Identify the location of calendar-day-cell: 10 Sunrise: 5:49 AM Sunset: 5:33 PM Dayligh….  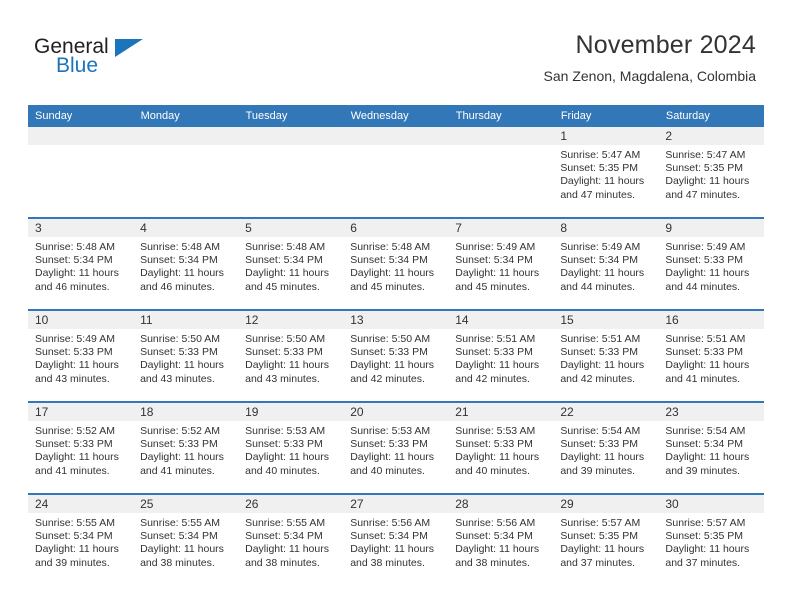
(81, 355).